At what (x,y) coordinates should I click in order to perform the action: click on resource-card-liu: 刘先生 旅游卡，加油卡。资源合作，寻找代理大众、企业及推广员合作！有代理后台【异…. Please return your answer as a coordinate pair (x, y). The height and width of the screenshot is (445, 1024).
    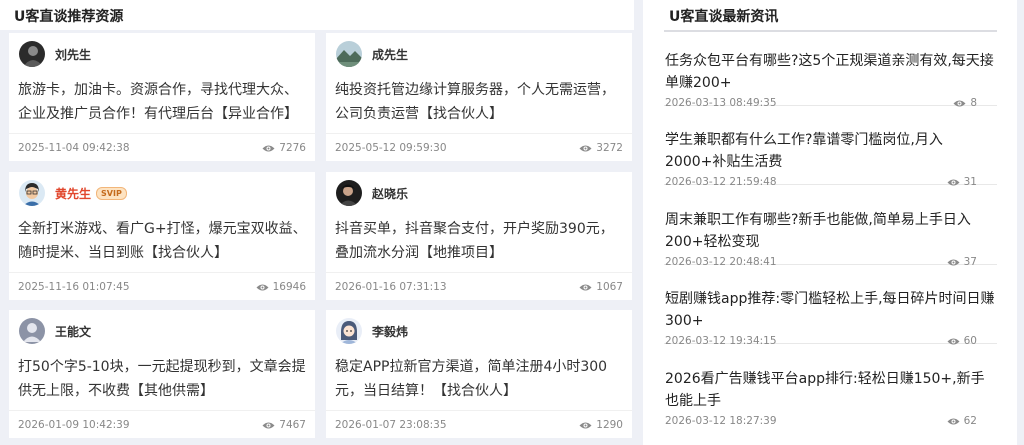
    Looking at the image, I should click on (162, 97).